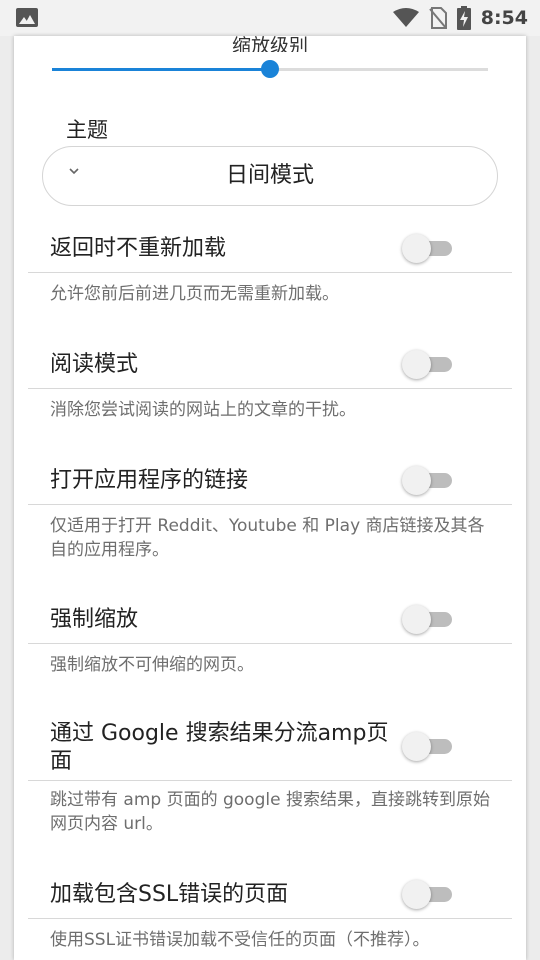  What do you see at coordinates (219, 747) in the screenshot?
I see `setting-title: 通过 Google 搜索结果分流amp页面` at bounding box center [219, 747].